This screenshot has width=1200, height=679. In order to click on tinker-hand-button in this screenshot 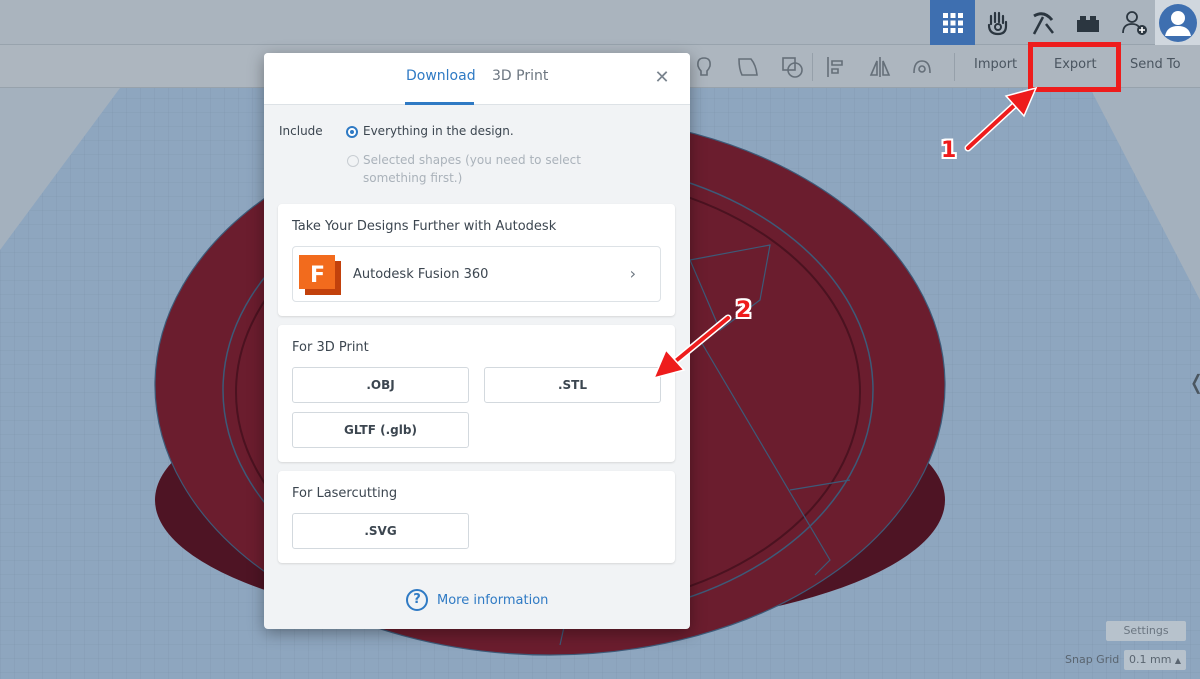, I will do `click(997, 22)`.